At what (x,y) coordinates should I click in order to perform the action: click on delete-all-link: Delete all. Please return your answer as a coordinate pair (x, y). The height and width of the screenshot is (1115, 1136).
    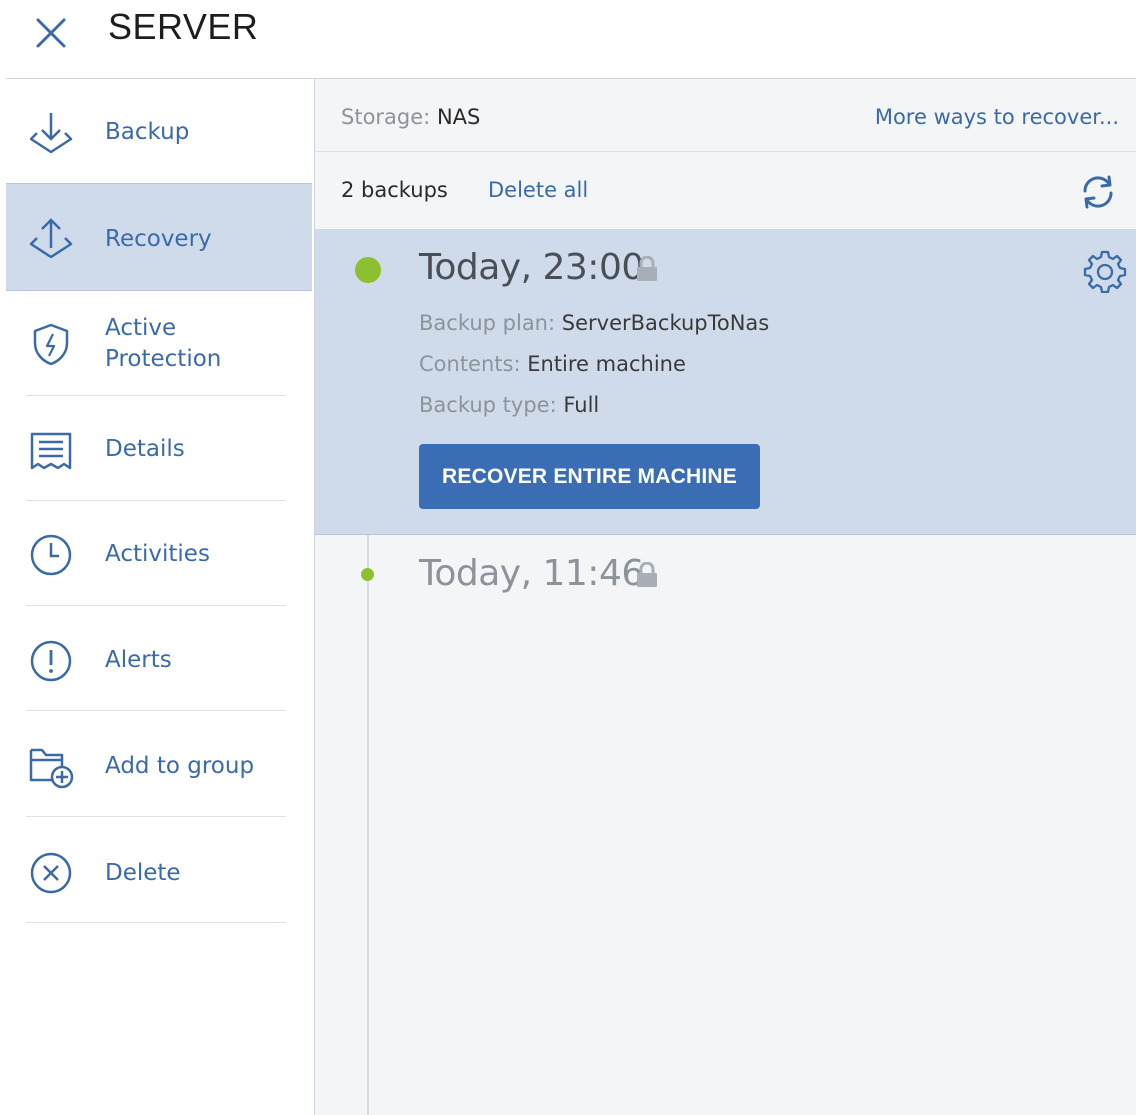
    Looking at the image, I should click on (538, 190).